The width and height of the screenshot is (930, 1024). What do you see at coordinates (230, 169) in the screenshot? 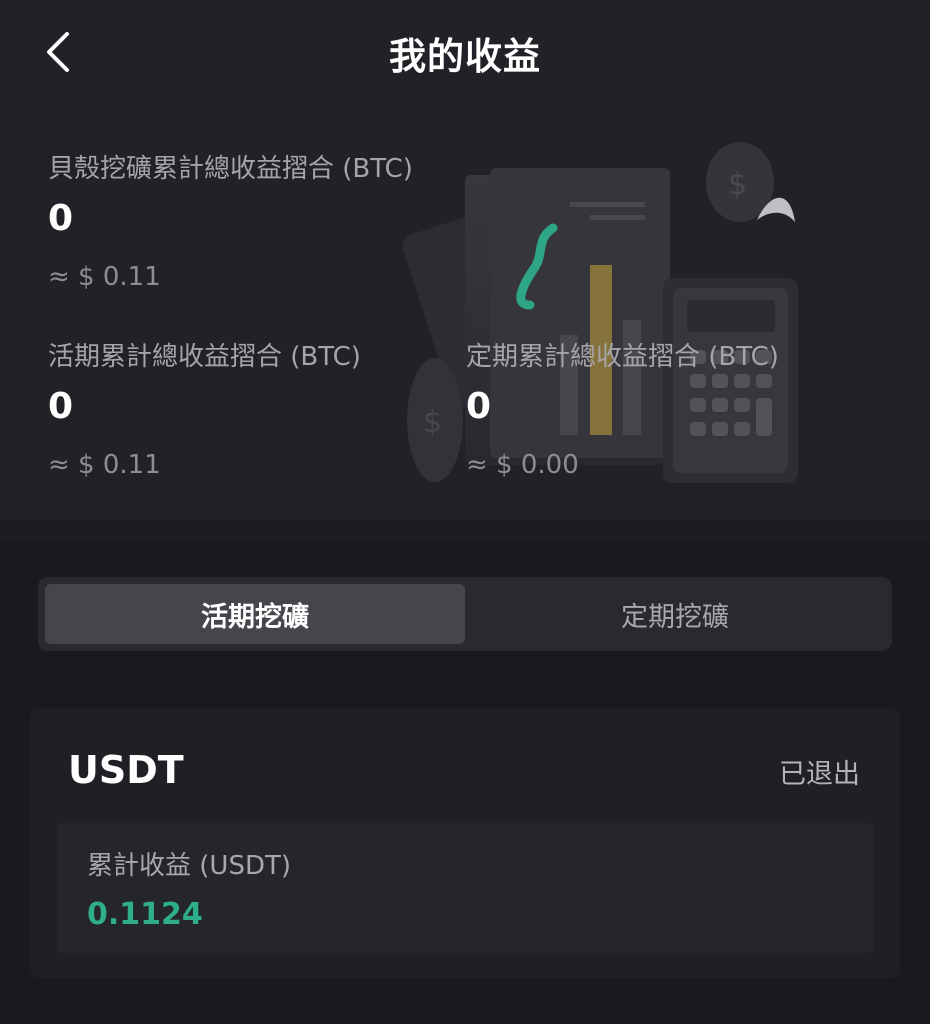
I see `total-earnings-label: 貝殼挖礦累計總收益摺合 (BTC)` at bounding box center [230, 169].